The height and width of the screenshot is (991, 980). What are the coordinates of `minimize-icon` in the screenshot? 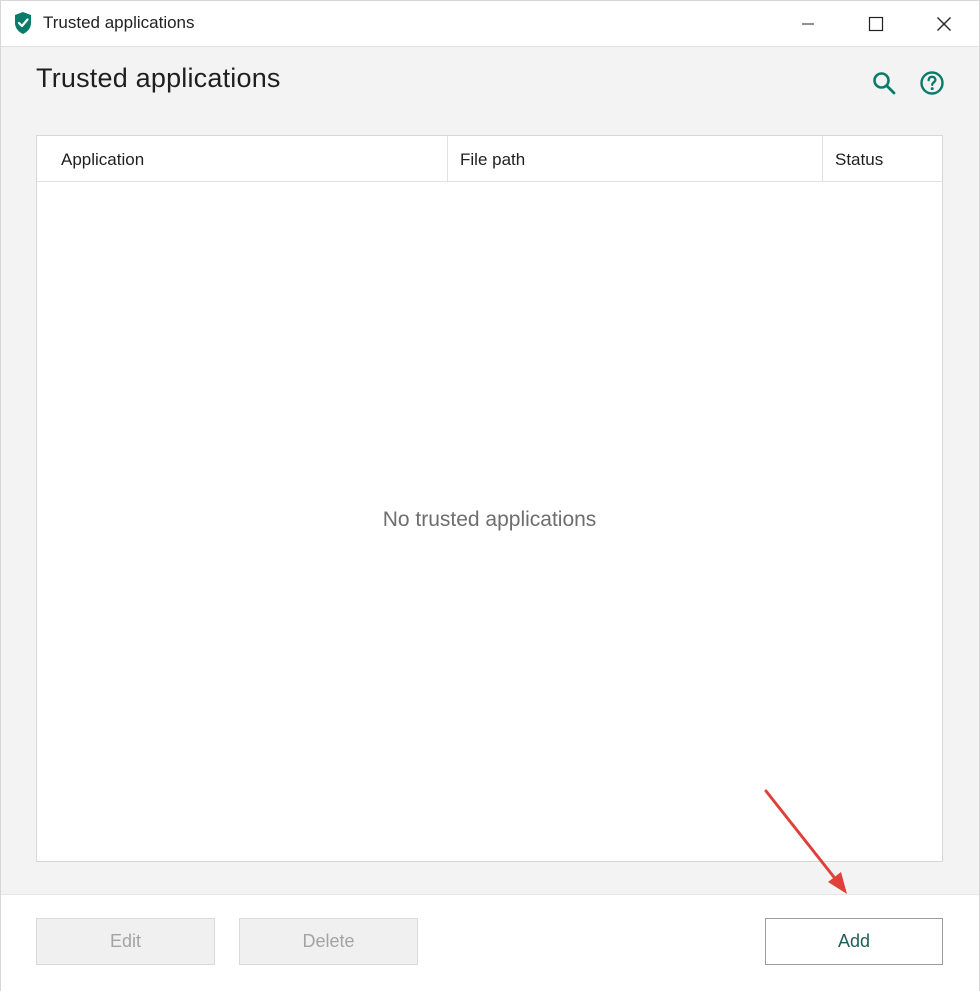 It's located at (808, 23).